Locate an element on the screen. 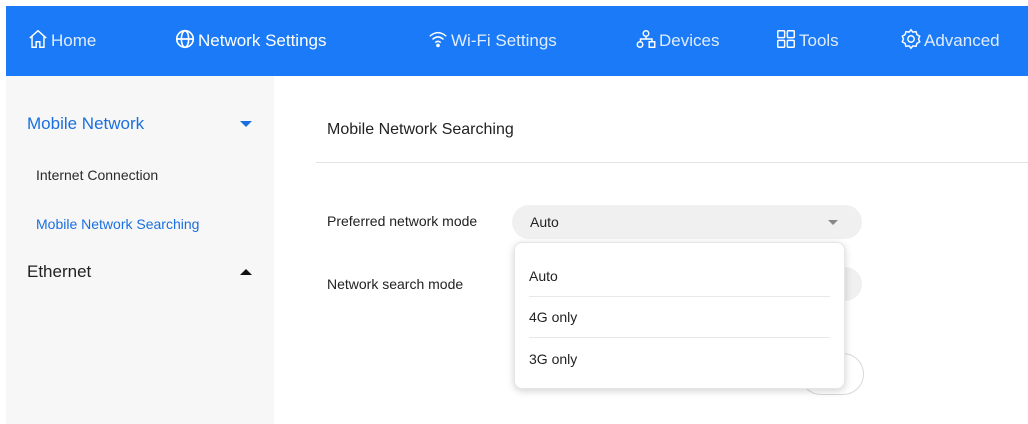 The image size is (1028, 424). nav-advanced: Advanced is located at coordinates (950, 41).